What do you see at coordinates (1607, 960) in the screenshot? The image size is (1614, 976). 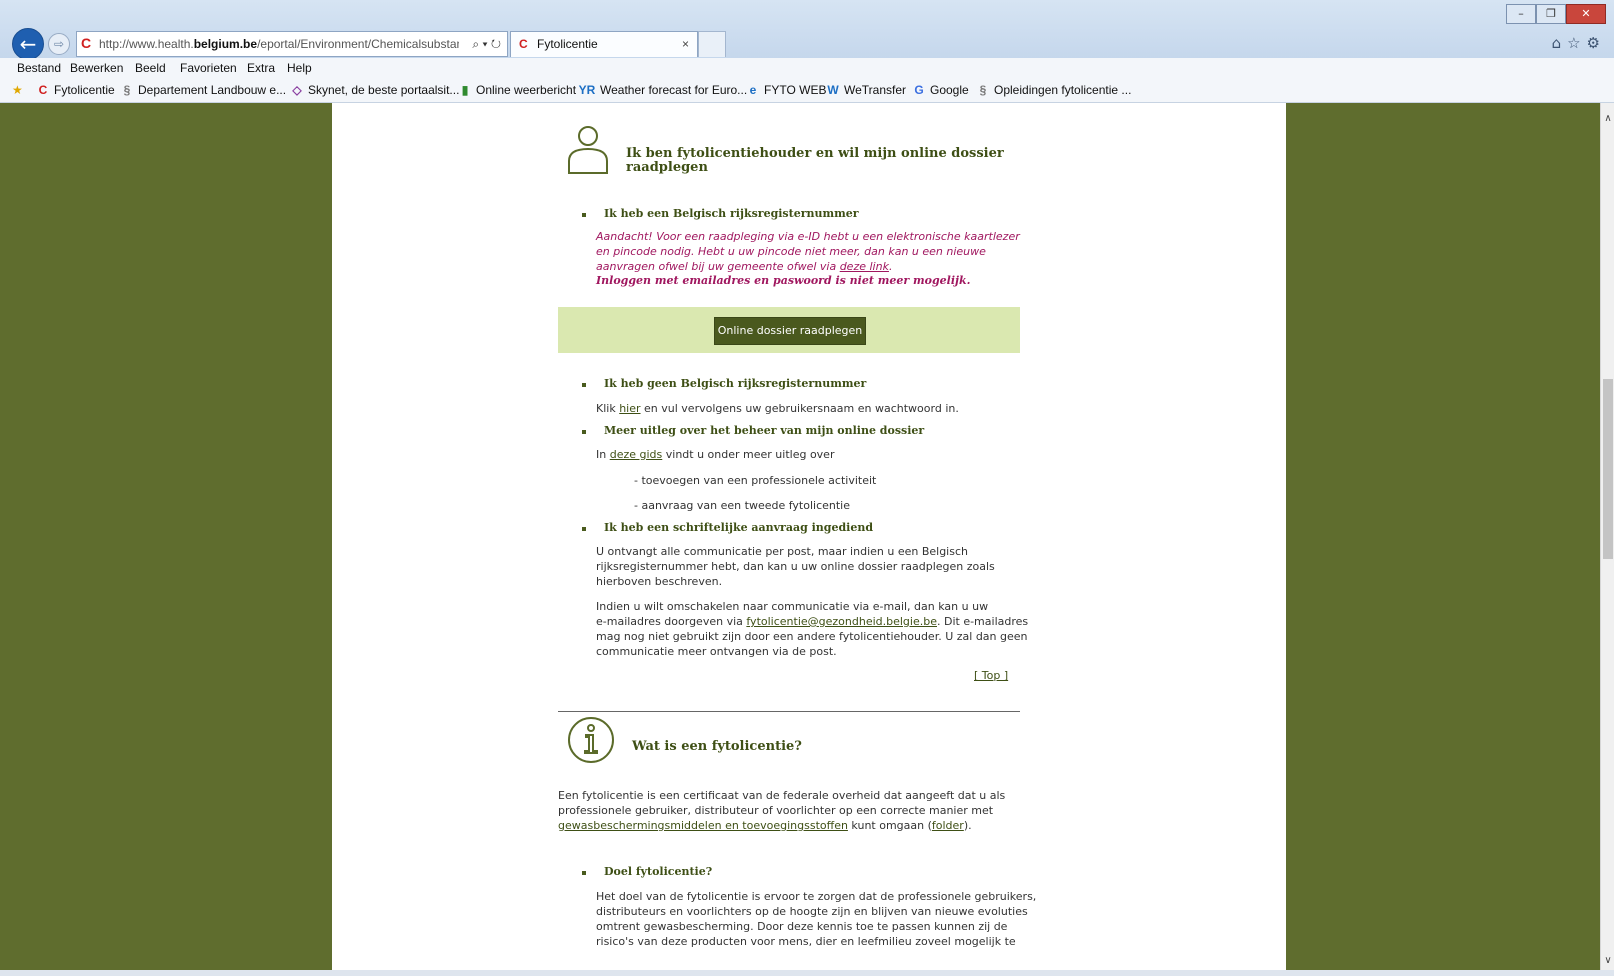 I see `scroll-down-icon: ∨` at bounding box center [1607, 960].